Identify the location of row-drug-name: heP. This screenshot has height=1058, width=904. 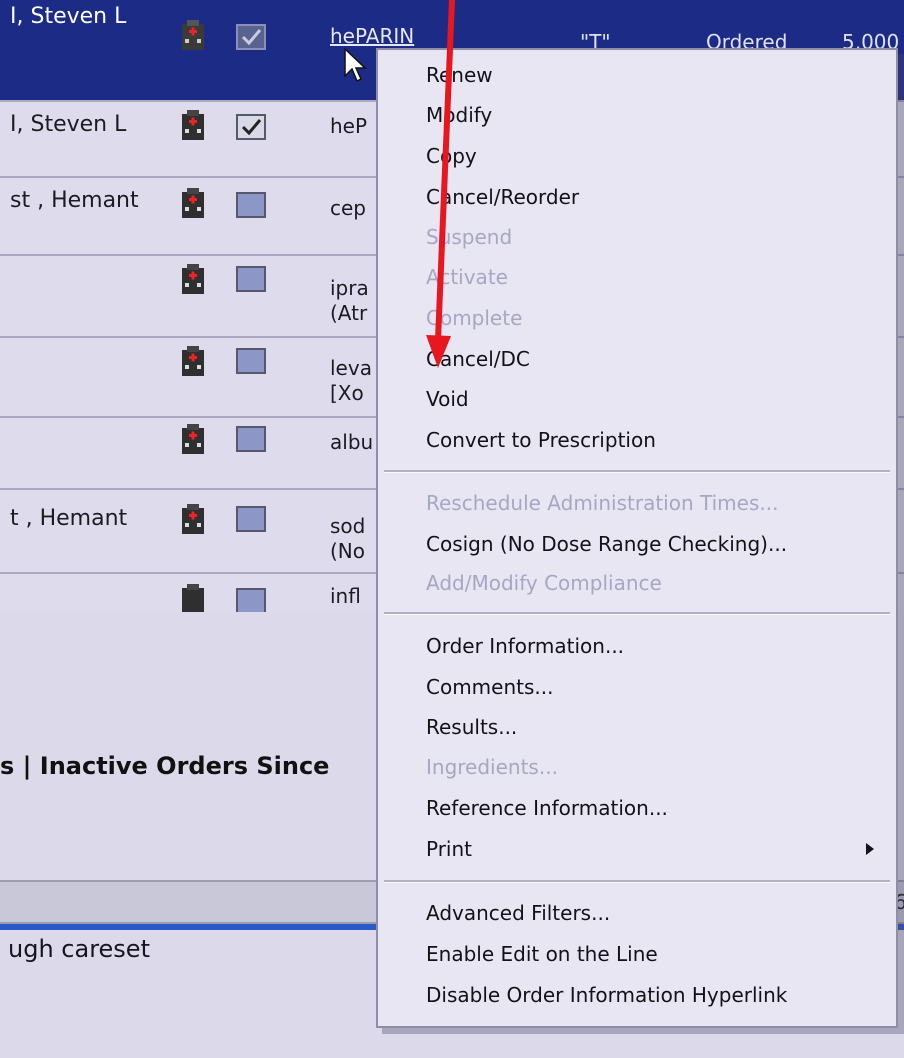
(348, 126).